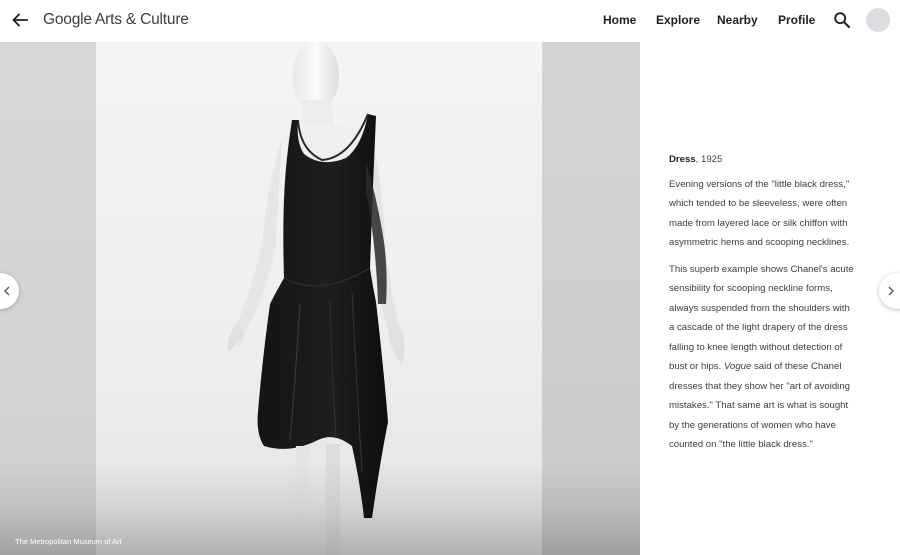 The width and height of the screenshot is (900, 555). Describe the element at coordinates (751, 288) in the screenshot. I see `description-line: sensibility for scooping neckline forms,` at that location.